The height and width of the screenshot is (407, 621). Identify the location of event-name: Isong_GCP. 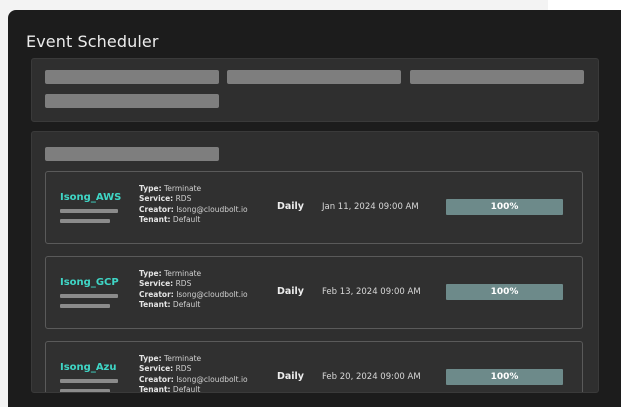
(89, 282).